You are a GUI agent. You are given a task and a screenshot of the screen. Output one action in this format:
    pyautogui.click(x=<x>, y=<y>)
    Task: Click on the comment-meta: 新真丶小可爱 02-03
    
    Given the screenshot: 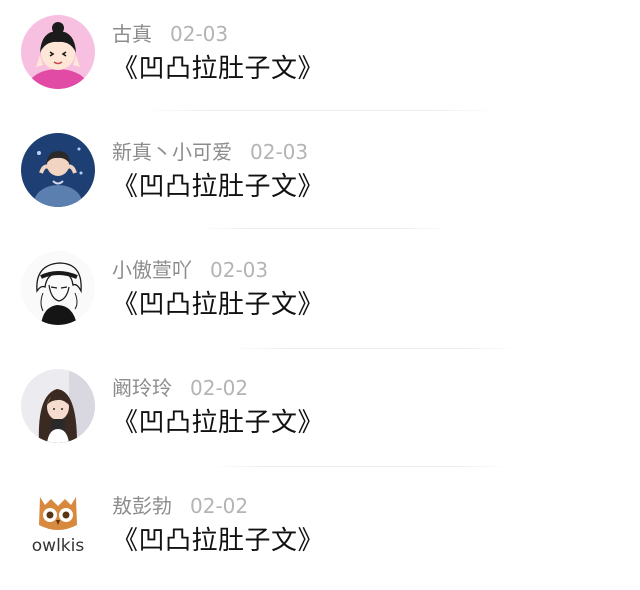 What is the action you would take?
    pyautogui.click(x=210, y=152)
    